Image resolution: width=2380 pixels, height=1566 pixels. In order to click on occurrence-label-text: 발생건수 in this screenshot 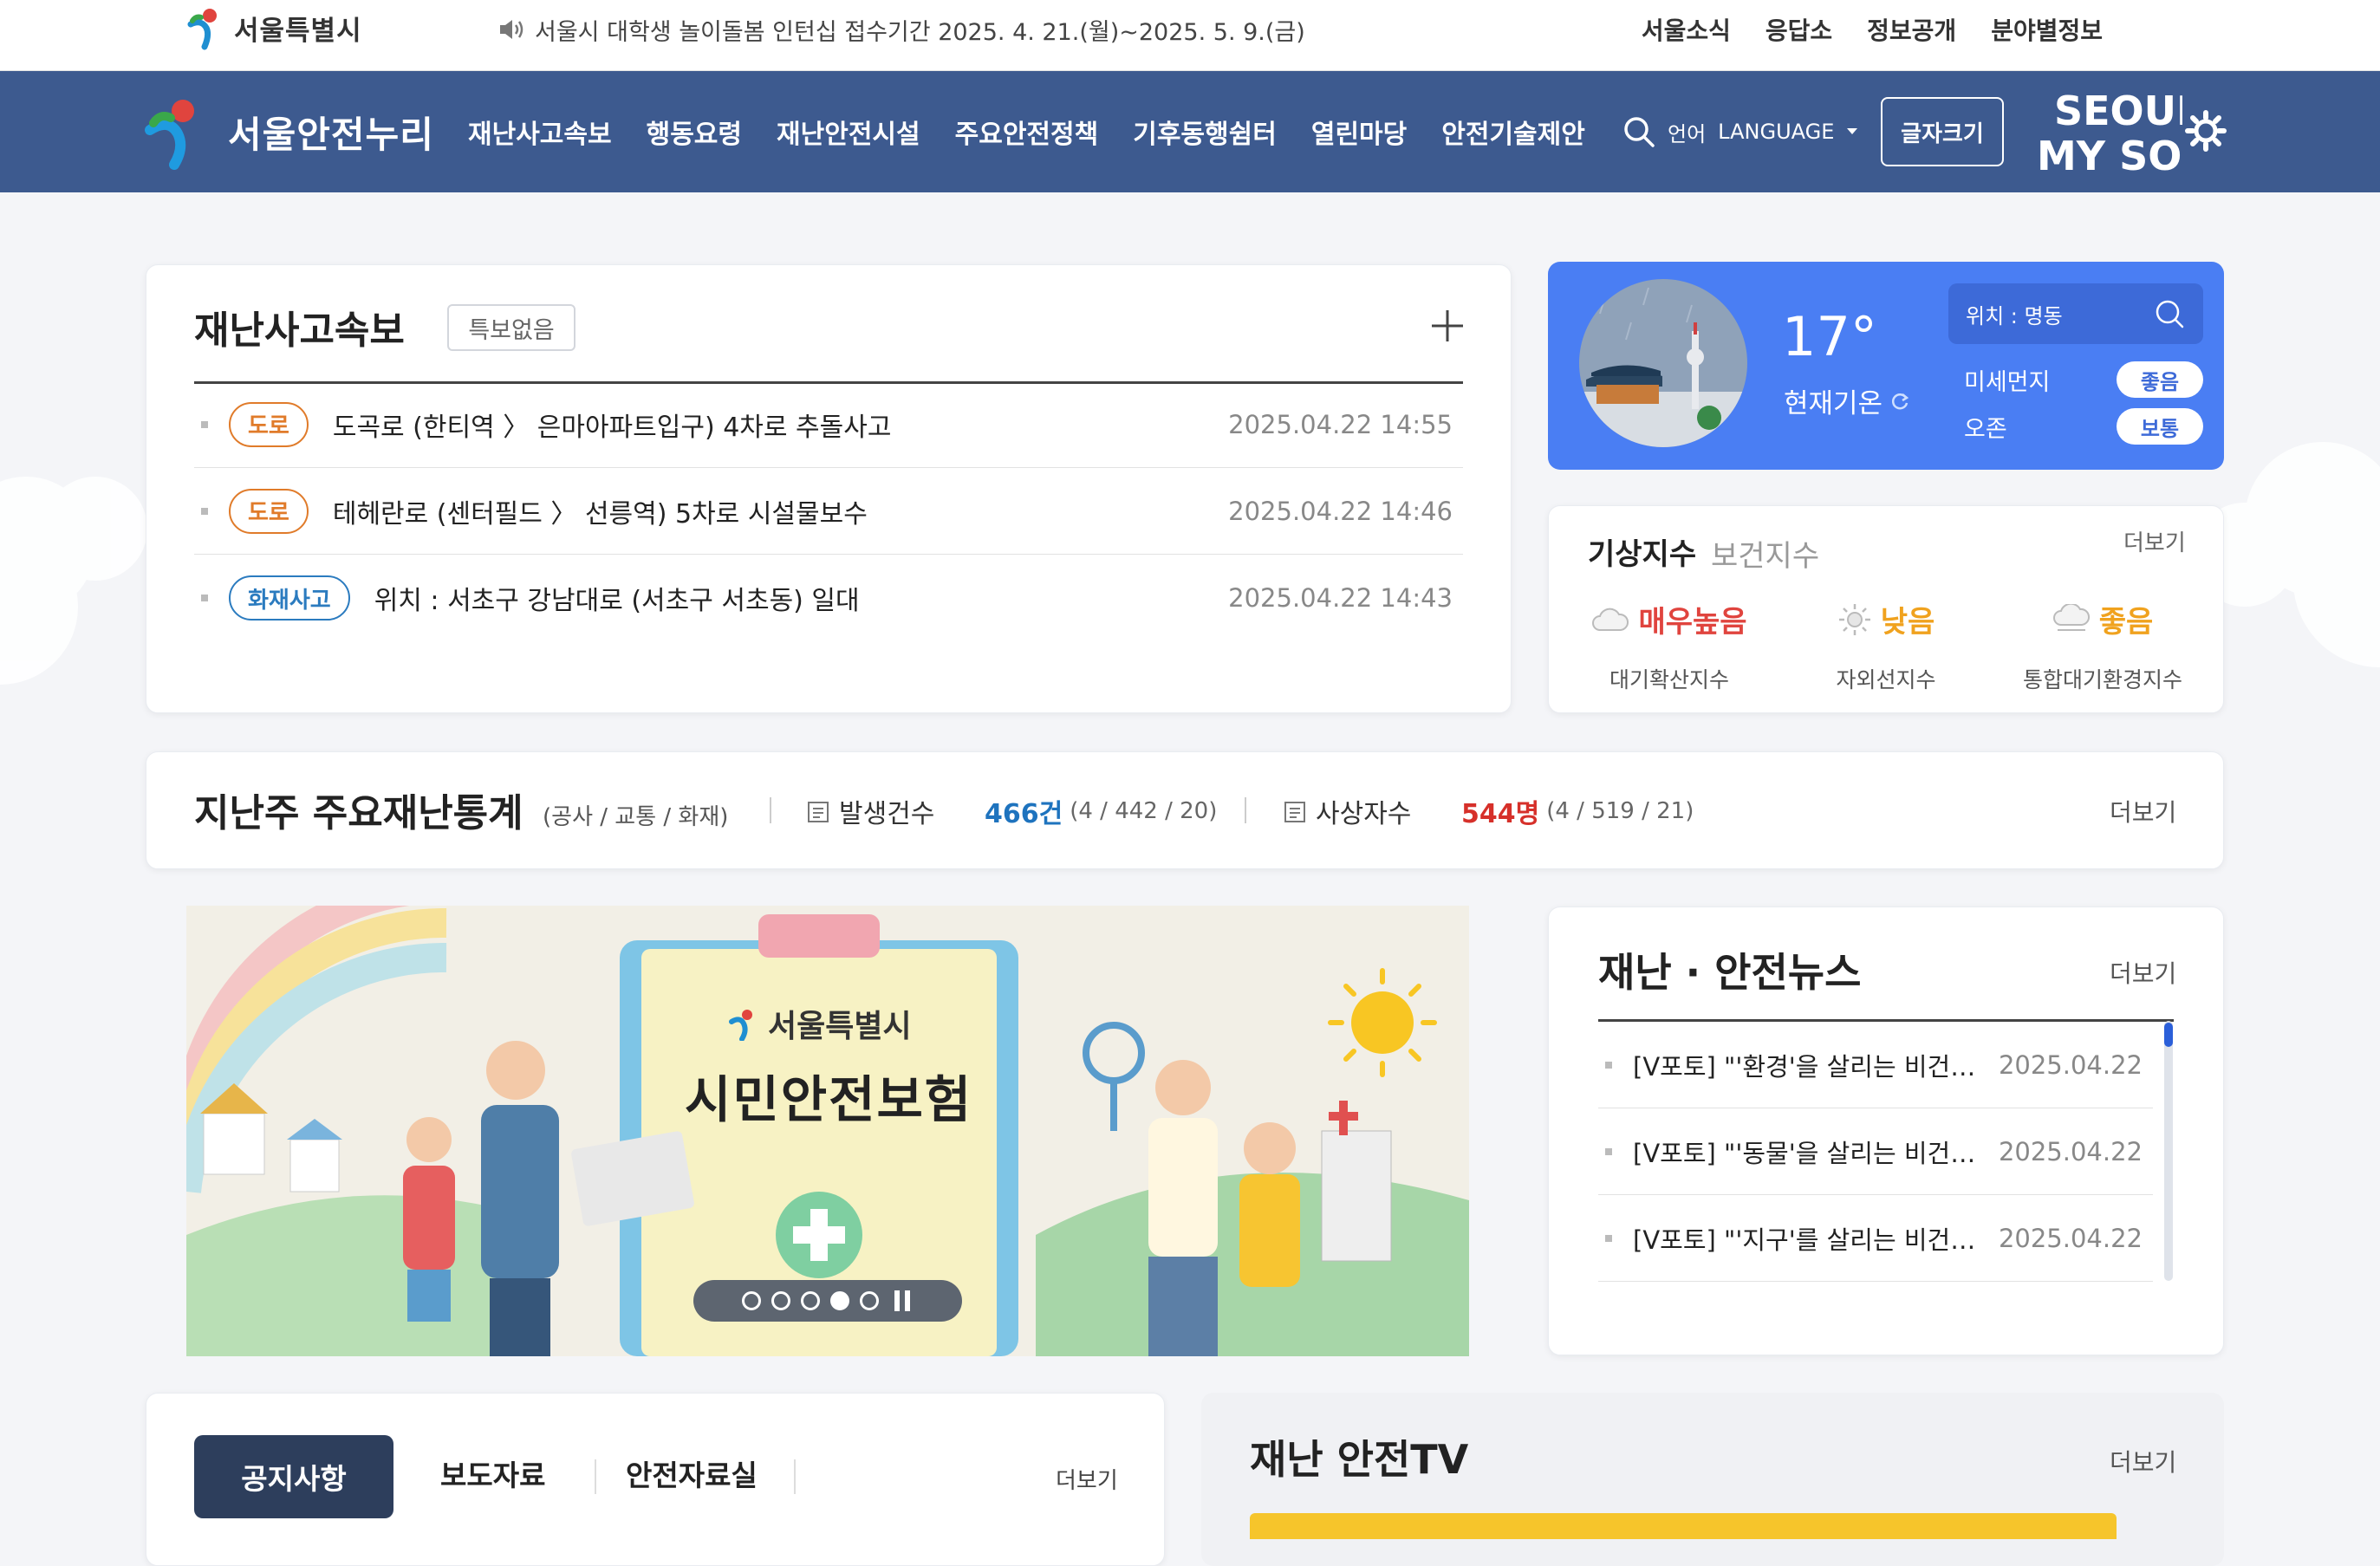, I will do `click(887, 814)`.